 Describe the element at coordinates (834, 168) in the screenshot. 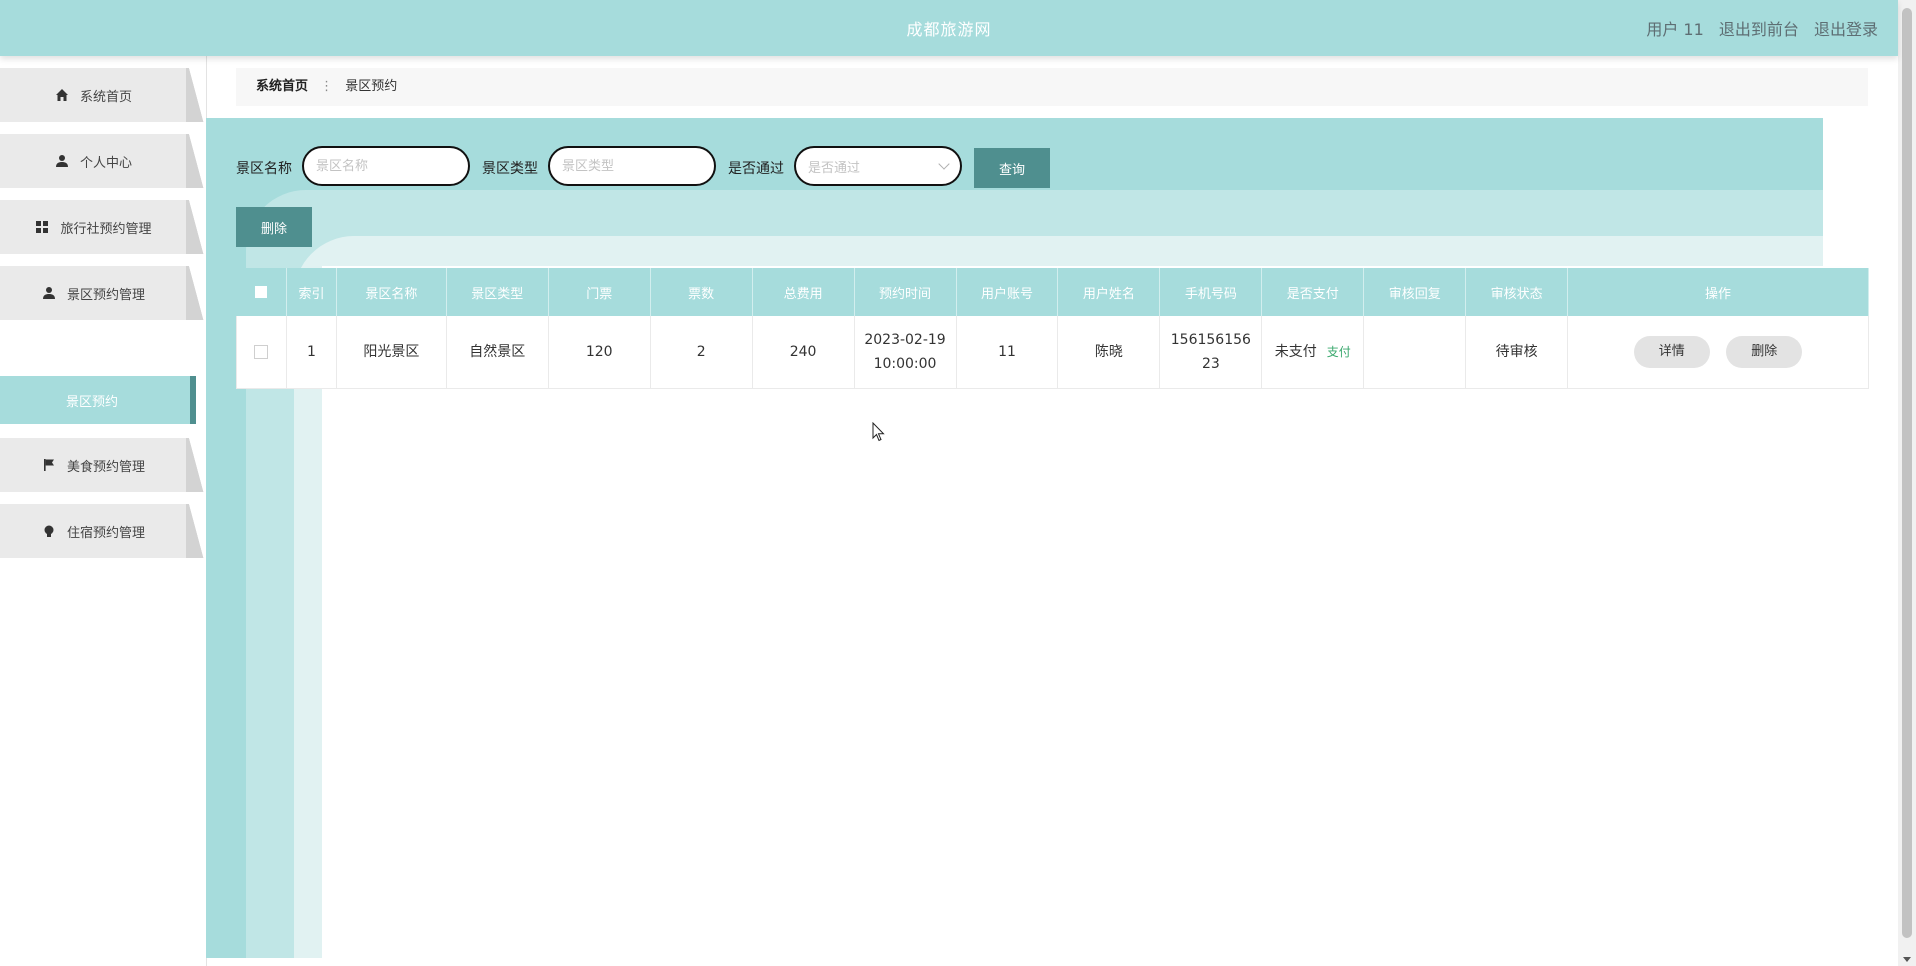

I see `pass-select-placeholder: 是否通过` at that location.